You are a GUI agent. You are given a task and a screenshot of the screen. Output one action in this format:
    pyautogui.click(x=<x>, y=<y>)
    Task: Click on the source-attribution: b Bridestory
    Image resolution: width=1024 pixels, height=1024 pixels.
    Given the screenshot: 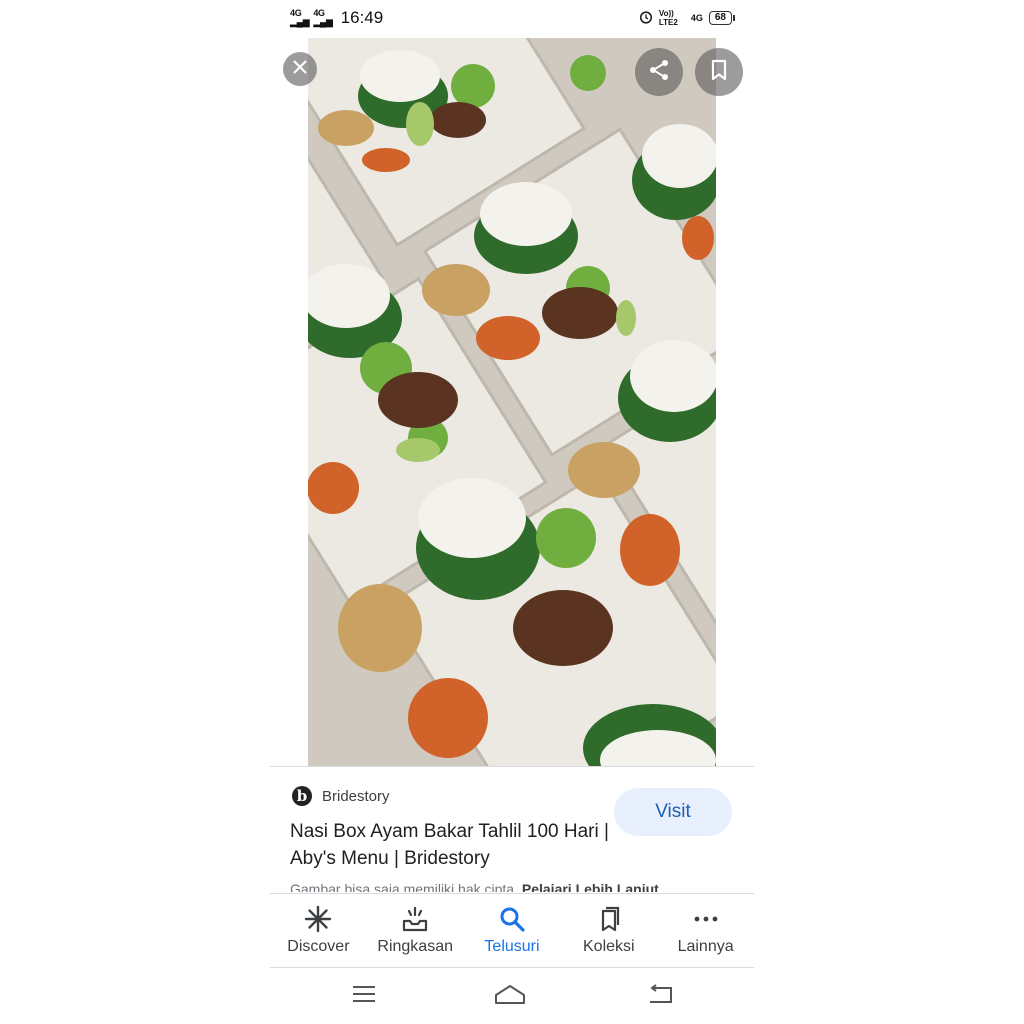 What is the action you would take?
    pyautogui.click(x=341, y=796)
    